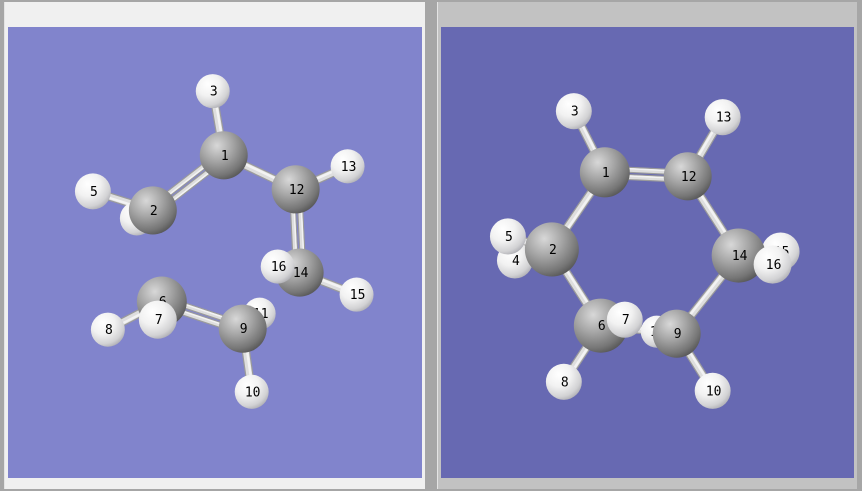 The height and width of the screenshot is (491, 862). I want to click on window-titlebar-1: 1. Title Card Required, so click(215, 16).